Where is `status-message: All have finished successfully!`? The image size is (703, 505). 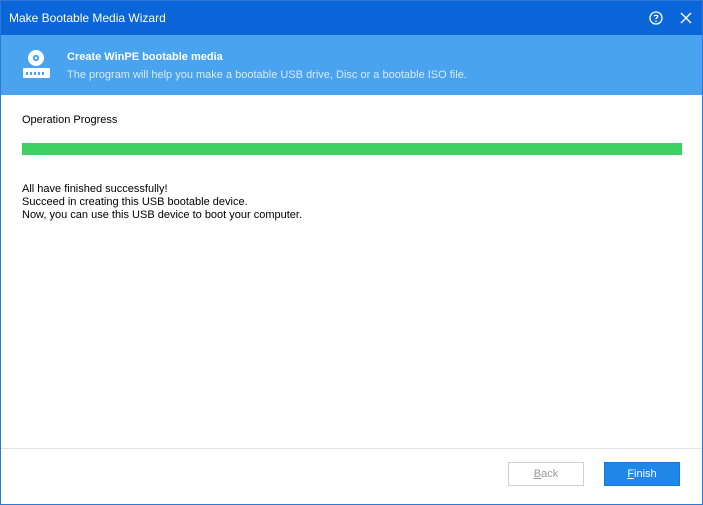 status-message: All have finished successfully! is located at coordinates (95, 189).